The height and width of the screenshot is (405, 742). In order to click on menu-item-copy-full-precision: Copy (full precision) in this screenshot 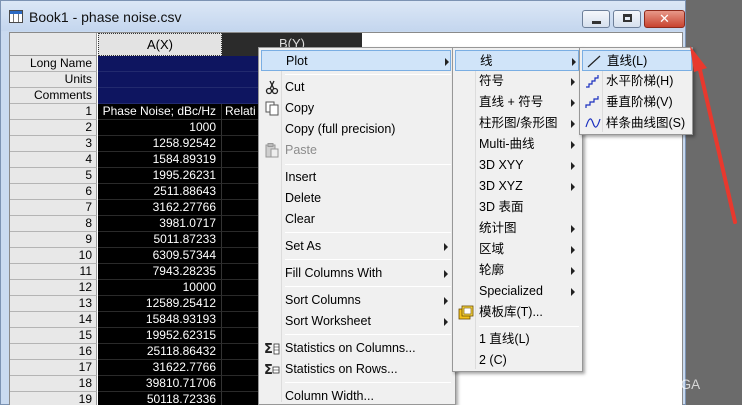, I will do `click(357, 129)`.